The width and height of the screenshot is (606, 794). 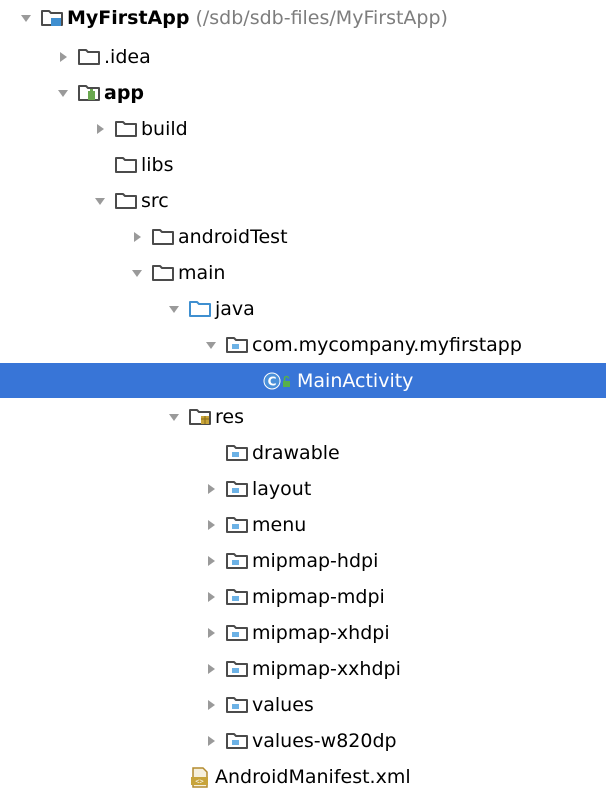 What do you see at coordinates (282, 488) in the screenshot?
I see `tree-item-label: layout` at bounding box center [282, 488].